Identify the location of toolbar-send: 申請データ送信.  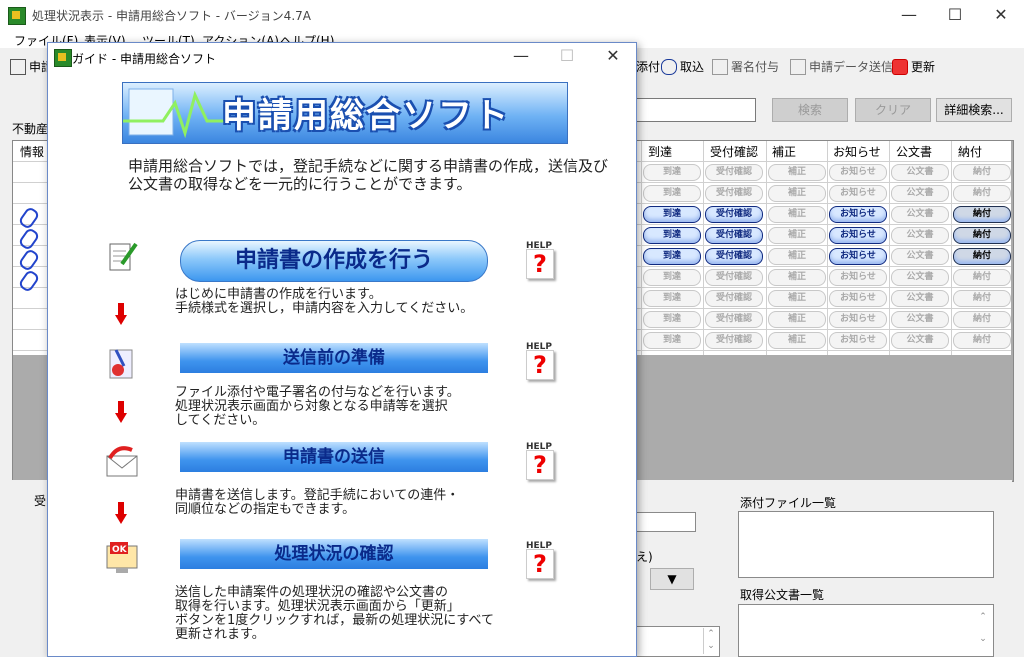
(841, 66).